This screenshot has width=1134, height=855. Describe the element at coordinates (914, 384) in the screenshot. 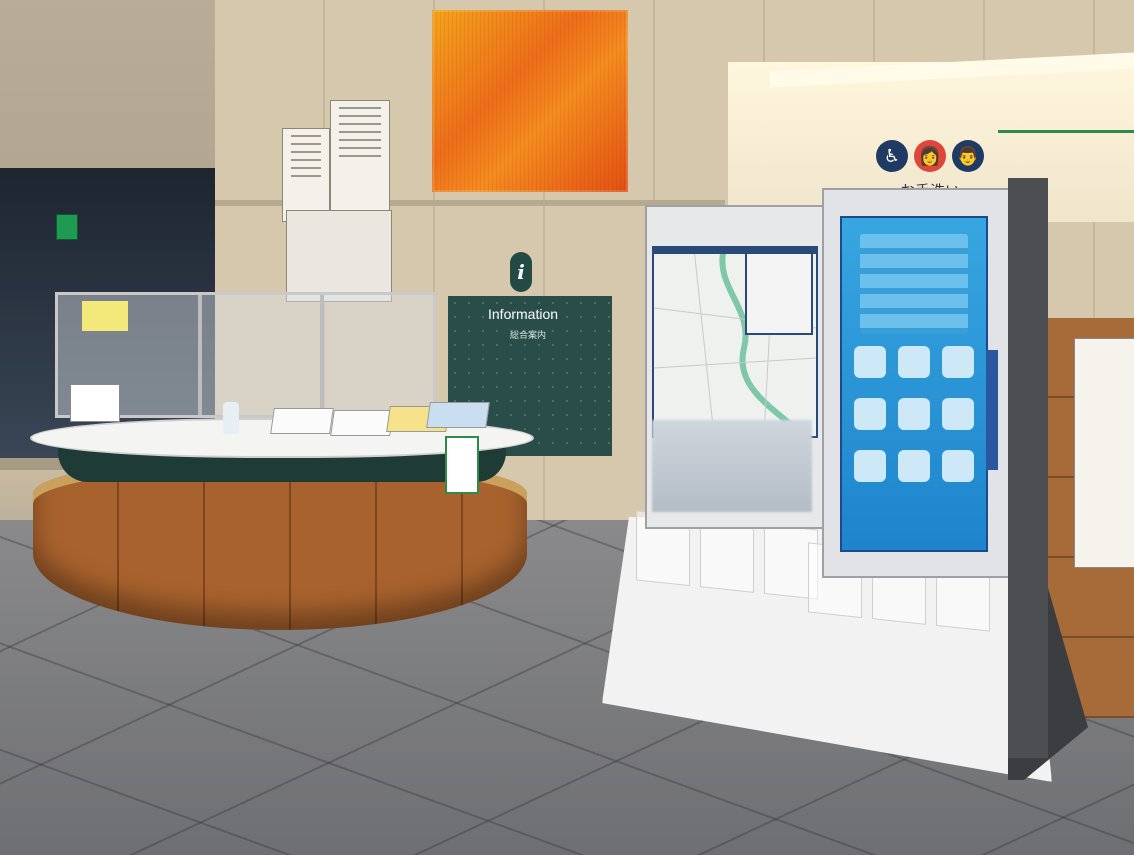

I see `touch-screen` at that location.